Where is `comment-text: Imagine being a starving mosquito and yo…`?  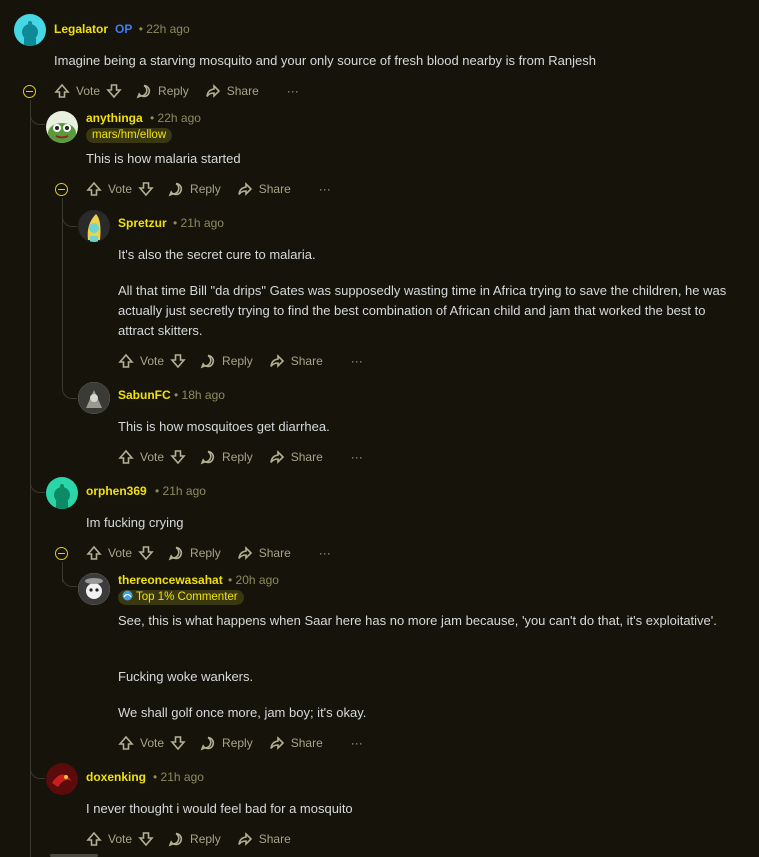
comment-text: Imagine being a starving mosquito and yo… is located at coordinates (325, 60).